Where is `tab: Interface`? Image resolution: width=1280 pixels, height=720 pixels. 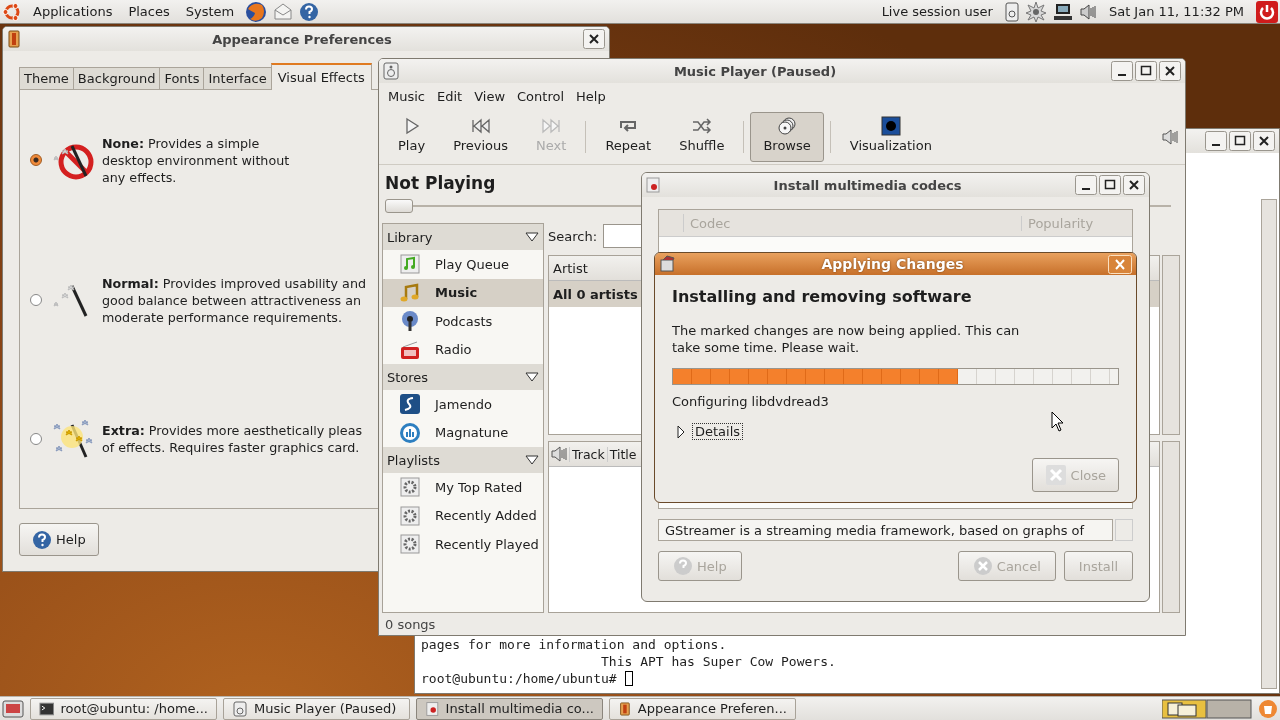 tab: Interface is located at coordinates (237, 78).